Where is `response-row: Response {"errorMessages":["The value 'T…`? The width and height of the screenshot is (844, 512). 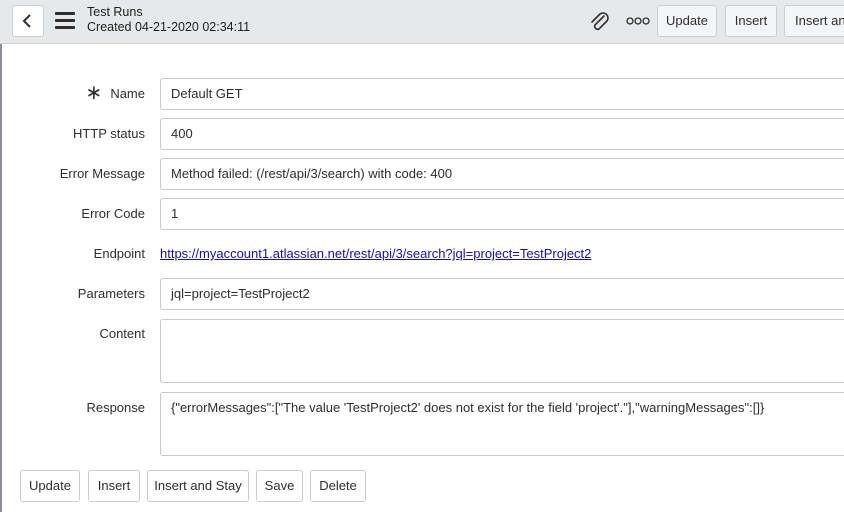
response-row: Response {"errorMessages":["The value 'T… is located at coordinates (422, 424).